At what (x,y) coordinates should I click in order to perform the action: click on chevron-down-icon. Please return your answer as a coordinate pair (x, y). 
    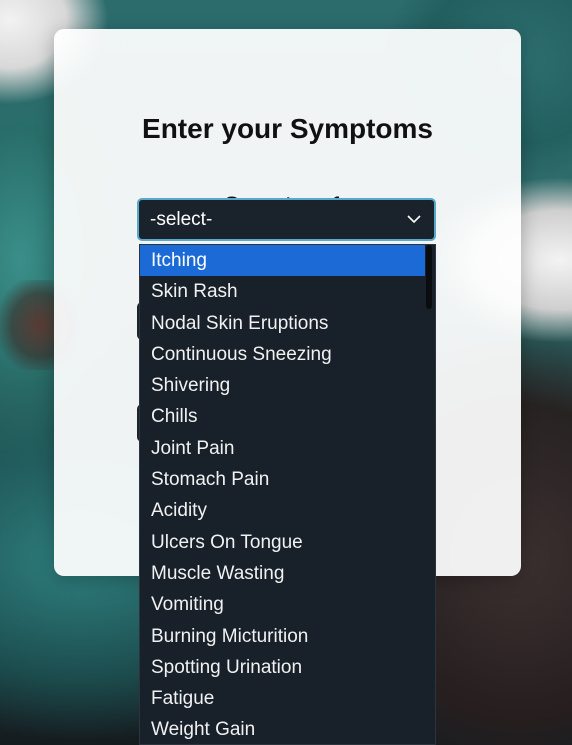
    Looking at the image, I should click on (414, 219).